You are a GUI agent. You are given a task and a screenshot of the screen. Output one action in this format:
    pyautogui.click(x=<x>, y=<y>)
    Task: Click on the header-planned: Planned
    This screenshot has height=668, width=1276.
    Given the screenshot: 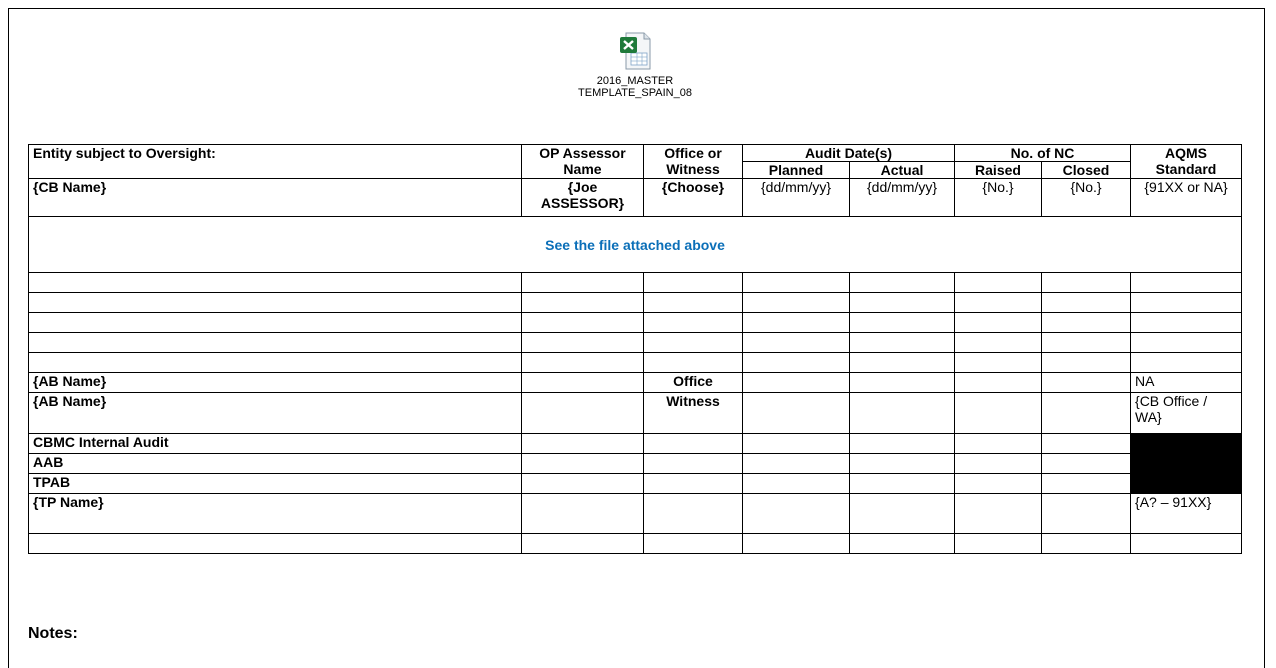 What is the action you would take?
    pyautogui.click(x=796, y=170)
    